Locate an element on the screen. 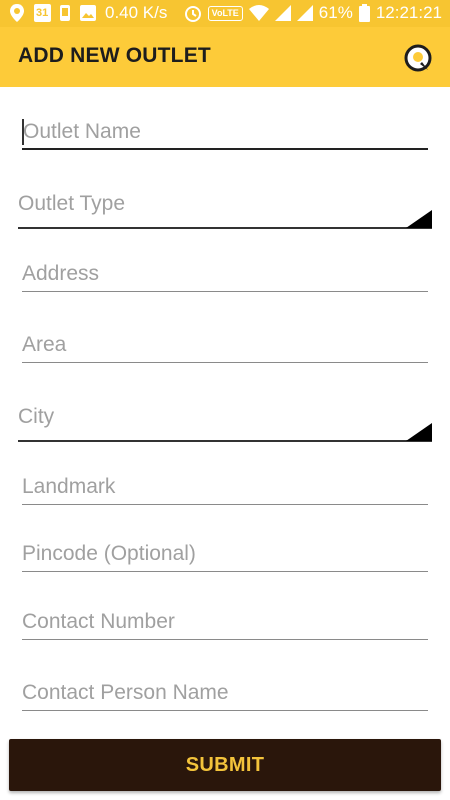 This screenshot has height=800, width=450. volte-badge: VoLTE is located at coordinates (225, 13).